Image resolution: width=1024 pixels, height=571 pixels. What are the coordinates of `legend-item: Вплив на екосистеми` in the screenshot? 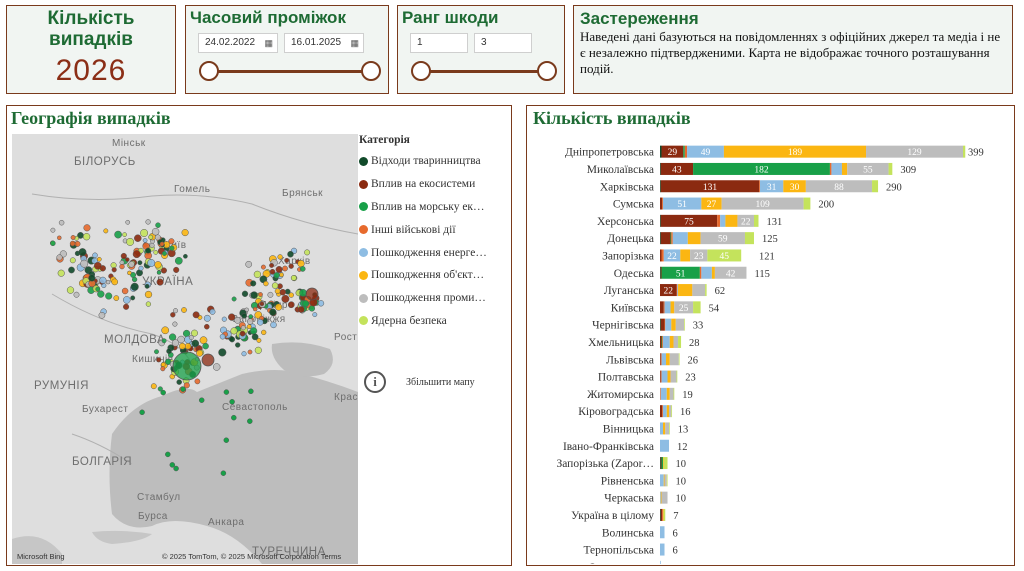 It's located at (434, 184).